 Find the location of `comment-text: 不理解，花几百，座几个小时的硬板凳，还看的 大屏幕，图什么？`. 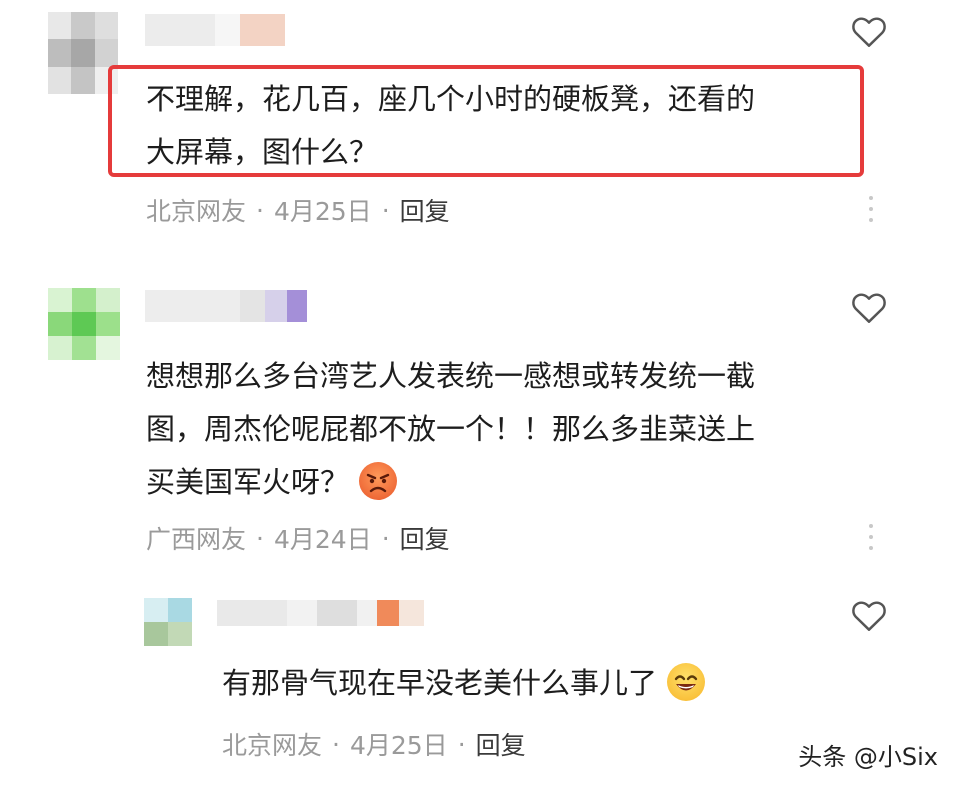

comment-text: 不理解，花几百，座几个小时的硬板凳，还看的 大屏幕，图什么？ is located at coordinates (451, 125).